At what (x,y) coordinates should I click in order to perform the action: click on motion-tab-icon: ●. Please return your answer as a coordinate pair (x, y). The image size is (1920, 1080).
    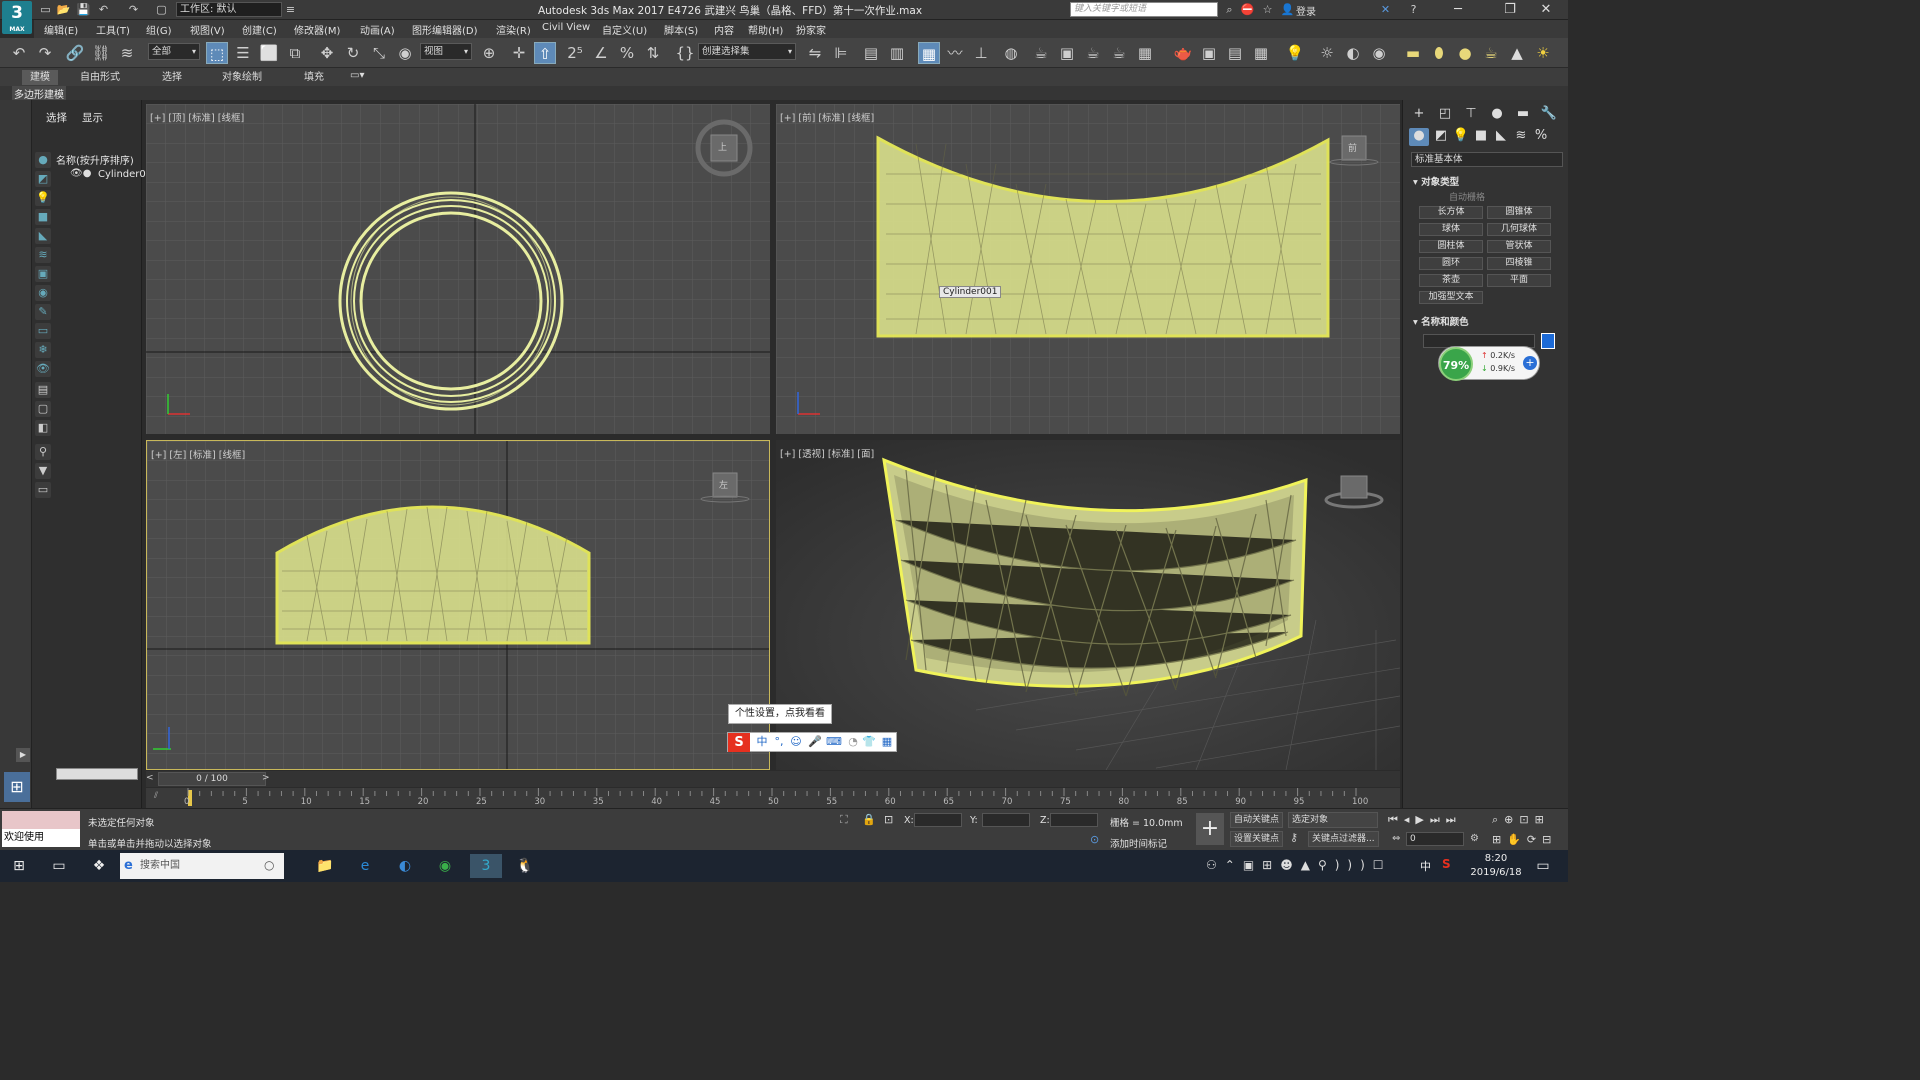
    Looking at the image, I should click on (1497, 115).